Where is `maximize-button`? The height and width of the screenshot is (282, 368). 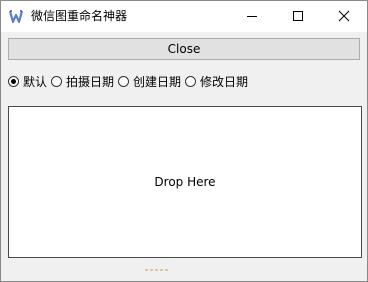
maximize-button is located at coordinates (298, 16).